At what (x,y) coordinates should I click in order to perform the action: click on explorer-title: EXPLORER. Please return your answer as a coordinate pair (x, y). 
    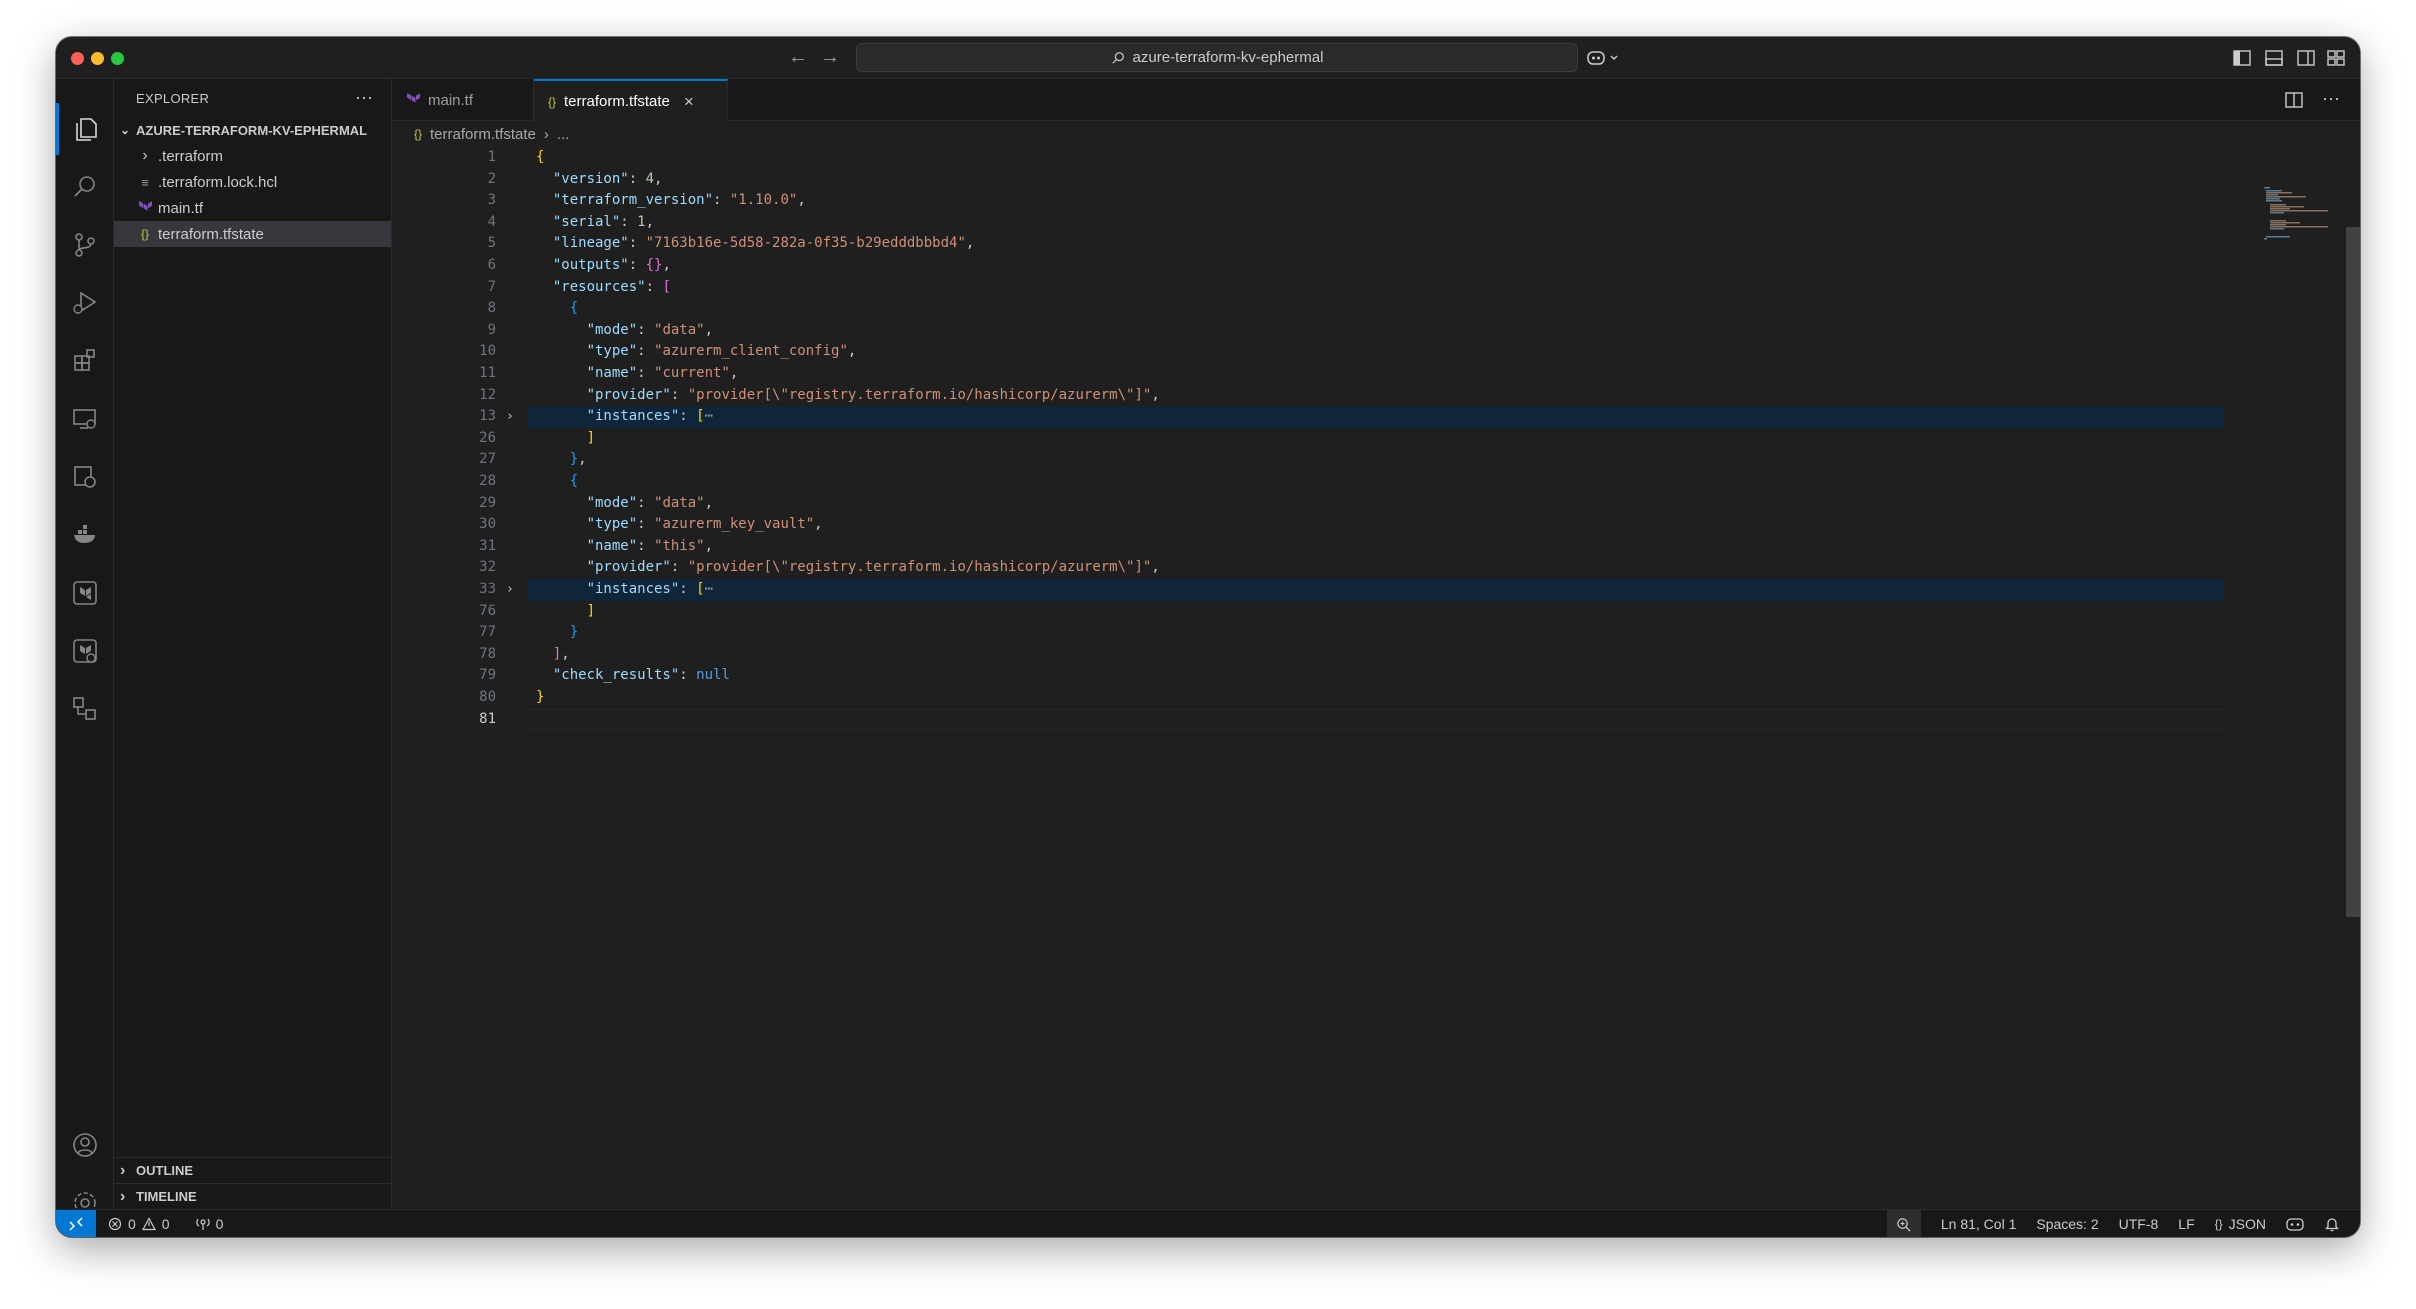
    Looking at the image, I should click on (173, 98).